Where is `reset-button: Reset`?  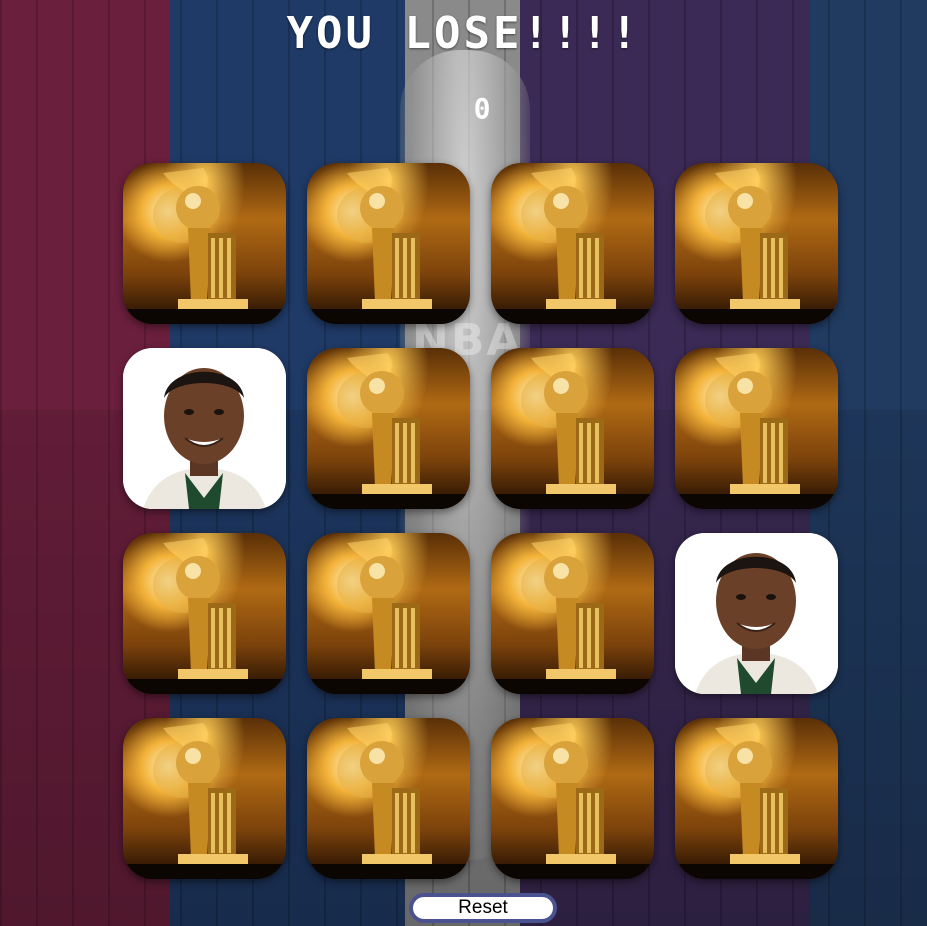 reset-button: Reset is located at coordinates (483, 908).